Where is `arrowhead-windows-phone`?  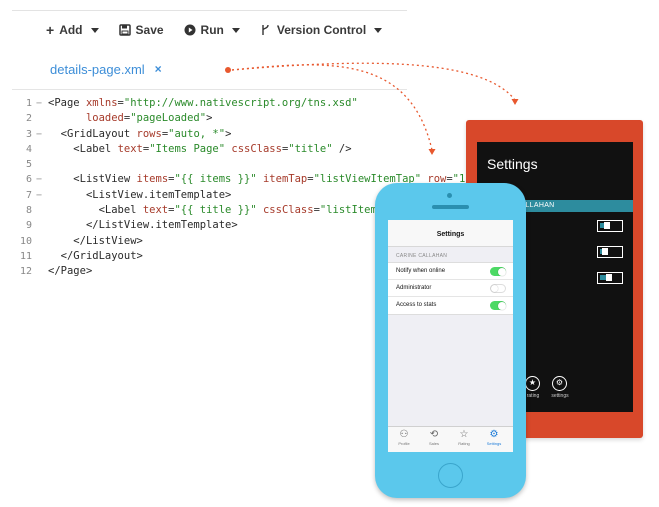 arrowhead-windows-phone is located at coordinates (515, 102).